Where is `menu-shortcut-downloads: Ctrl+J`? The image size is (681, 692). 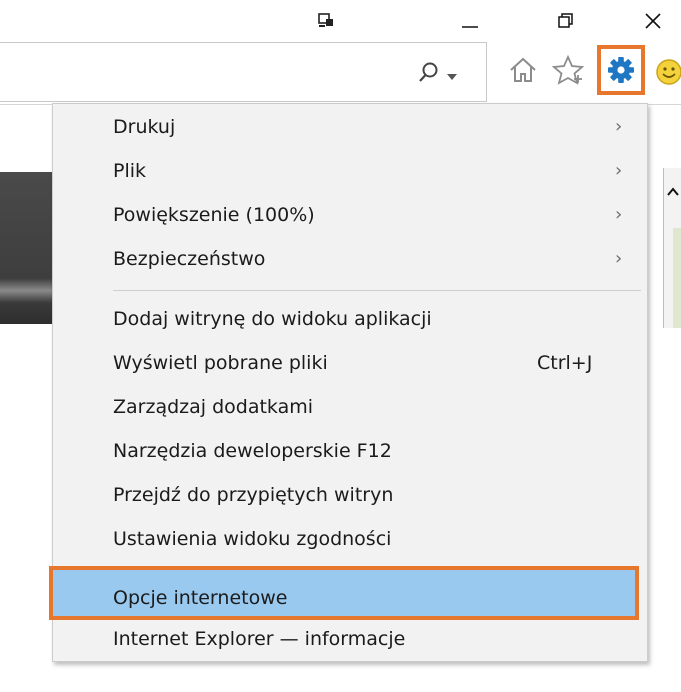 menu-shortcut-downloads: Ctrl+J is located at coordinates (565, 363).